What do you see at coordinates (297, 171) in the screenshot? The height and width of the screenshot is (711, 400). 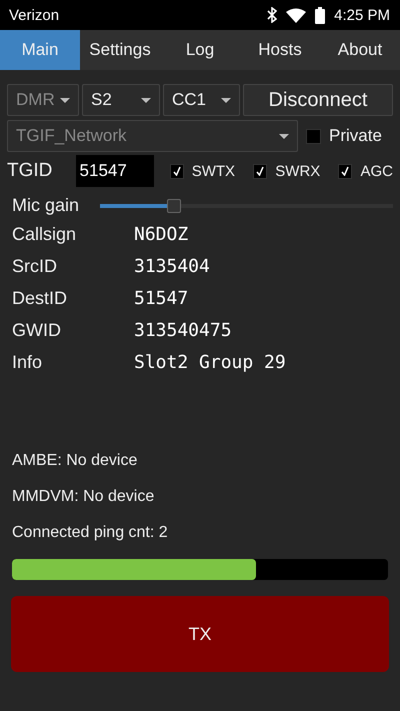 I see `checkbox-label: SWRX` at bounding box center [297, 171].